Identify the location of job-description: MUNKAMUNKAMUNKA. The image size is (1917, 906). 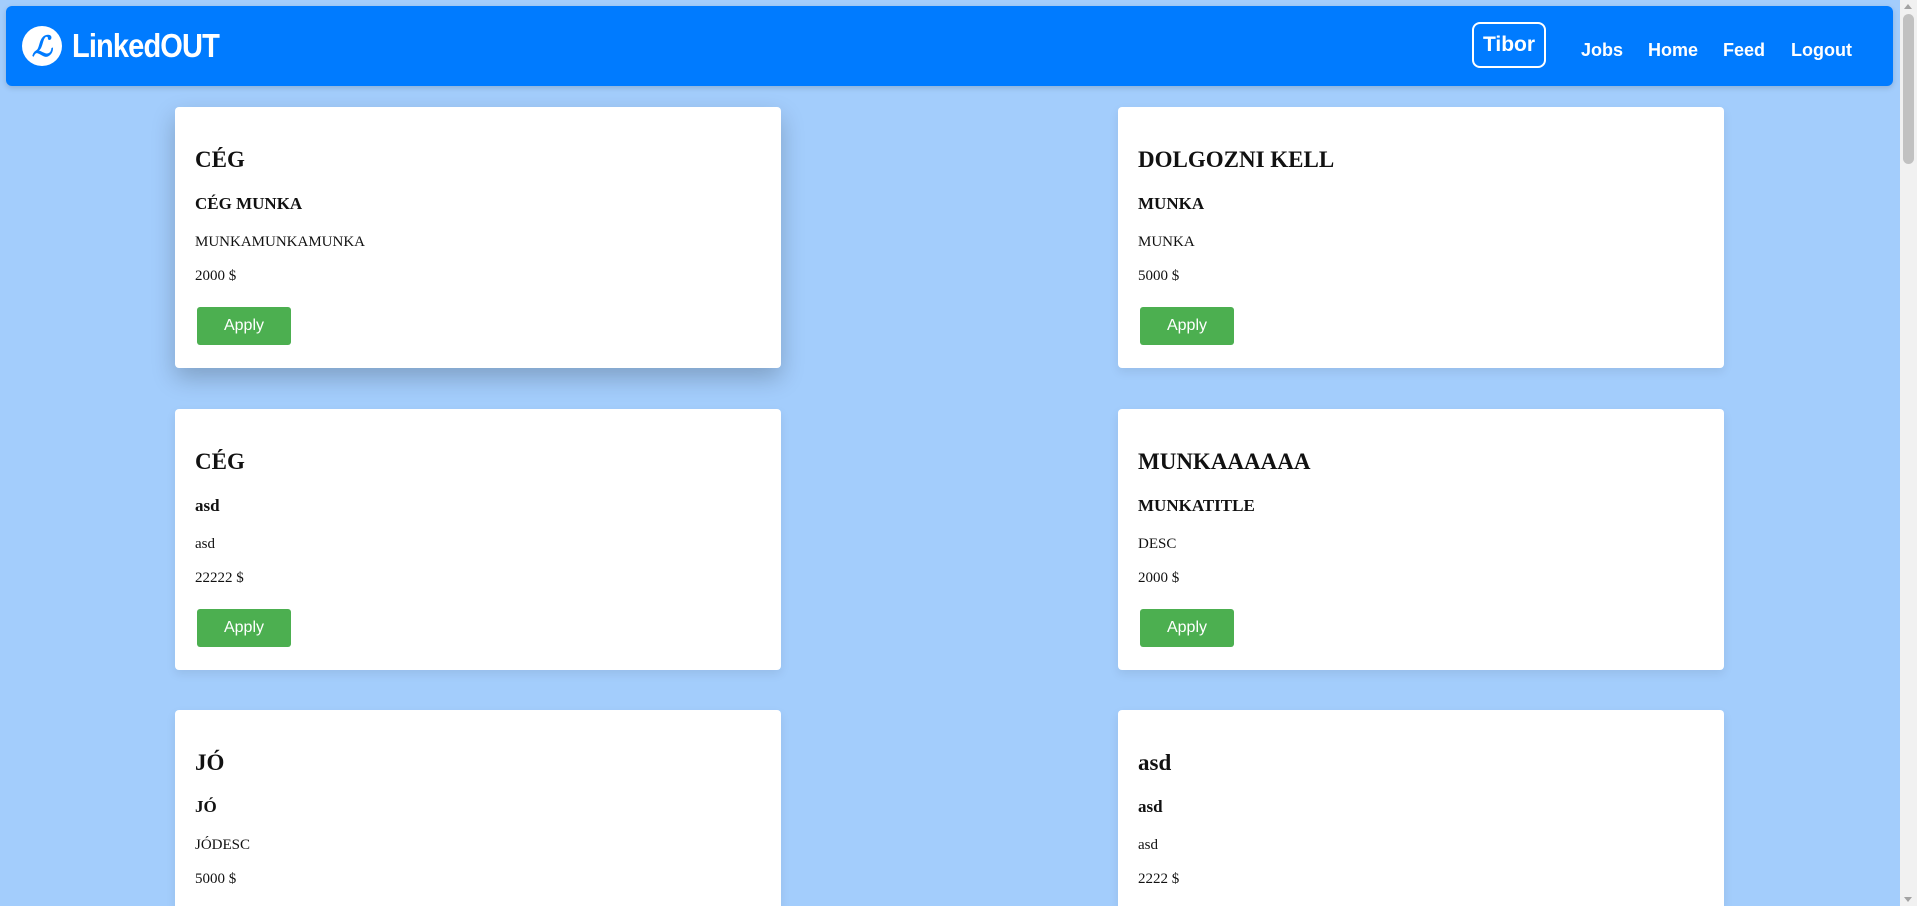
(280, 242).